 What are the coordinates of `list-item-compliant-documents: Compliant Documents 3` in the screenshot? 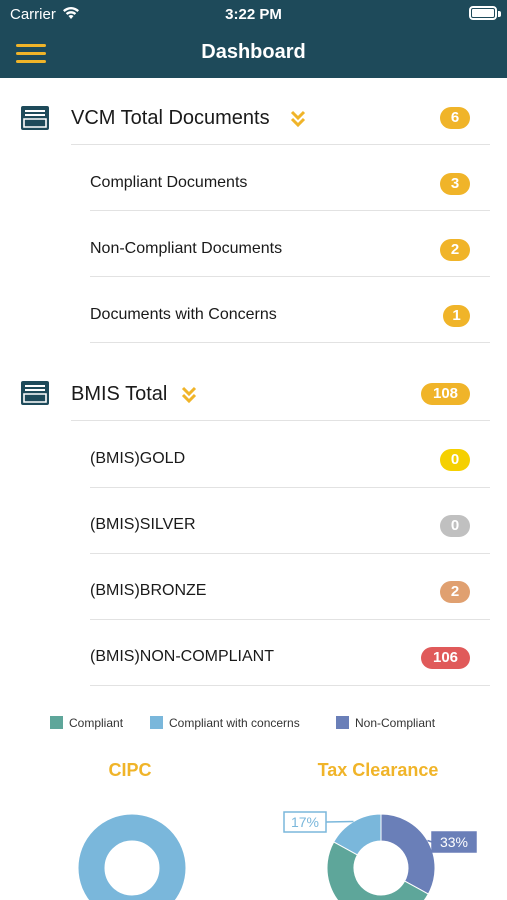 It's located at (290, 184).